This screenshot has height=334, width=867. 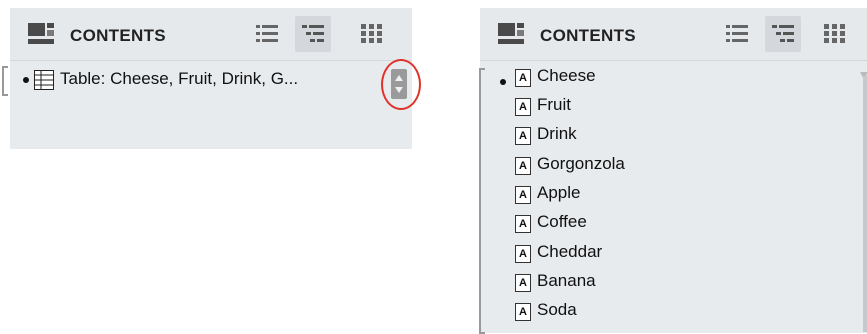 I want to click on table-icon, so click(x=44, y=80).